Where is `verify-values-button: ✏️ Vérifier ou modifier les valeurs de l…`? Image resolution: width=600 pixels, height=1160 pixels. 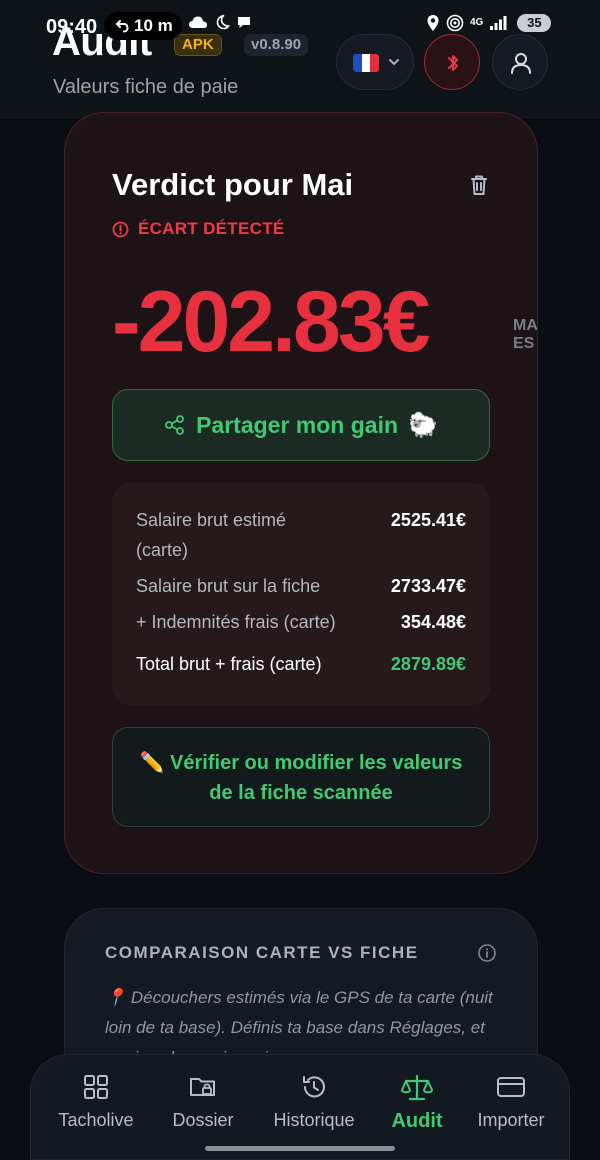
verify-values-button: ✏️ Vérifier ou modifier les valeurs de l… is located at coordinates (301, 777).